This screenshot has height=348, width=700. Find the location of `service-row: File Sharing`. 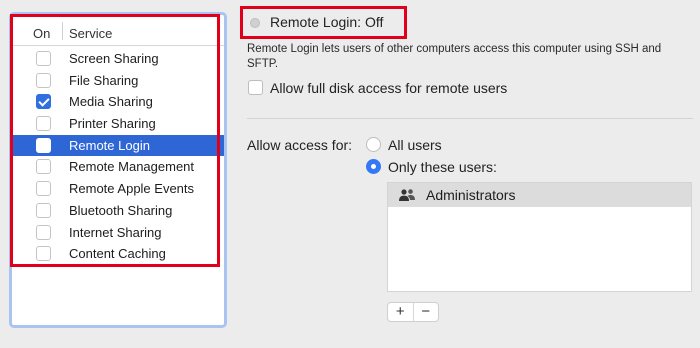

service-row: File Sharing is located at coordinates (118, 81).